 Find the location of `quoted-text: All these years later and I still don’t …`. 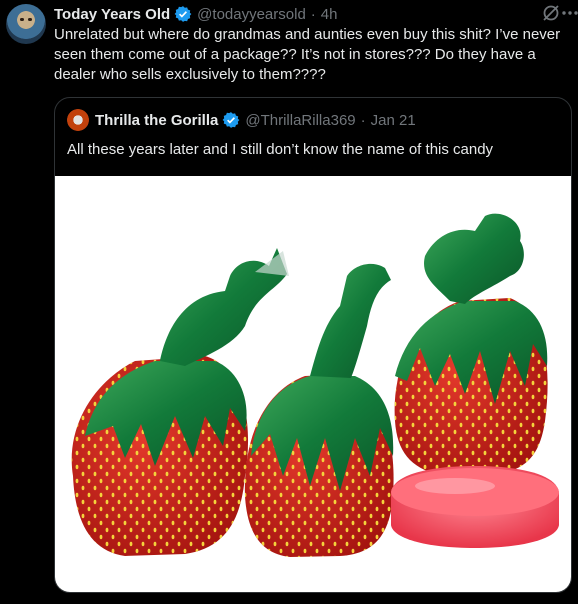

quoted-text: All these years later and I still don’t … is located at coordinates (280, 149).